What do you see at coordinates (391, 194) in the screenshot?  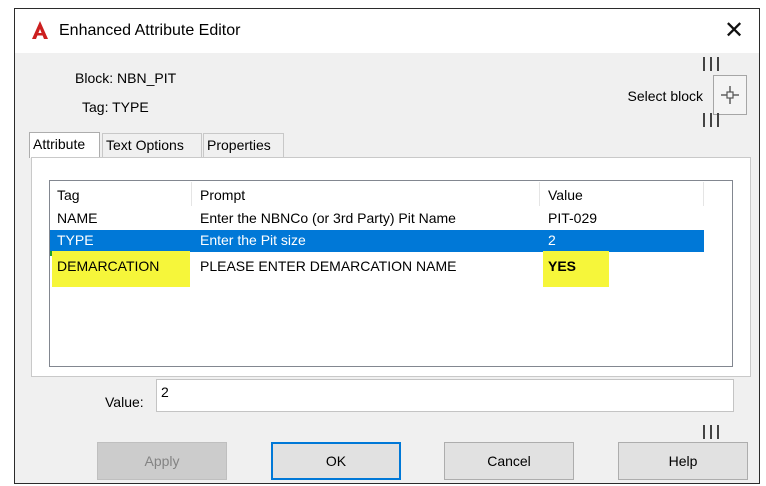 I see `table-header: Tag Prompt Value` at bounding box center [391, 194].